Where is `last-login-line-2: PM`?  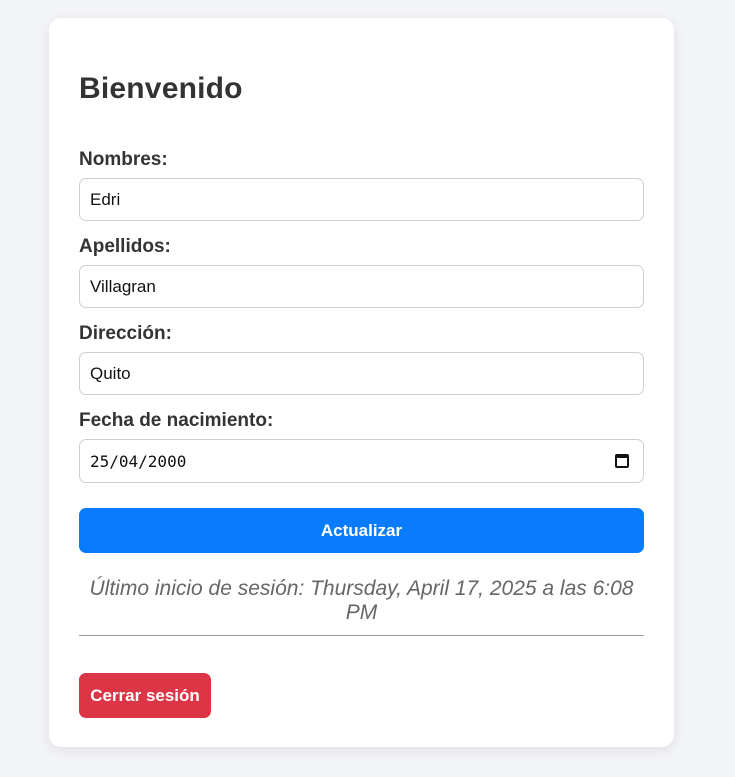
last-login-line-2: PM is located at coordinates (361, 612).